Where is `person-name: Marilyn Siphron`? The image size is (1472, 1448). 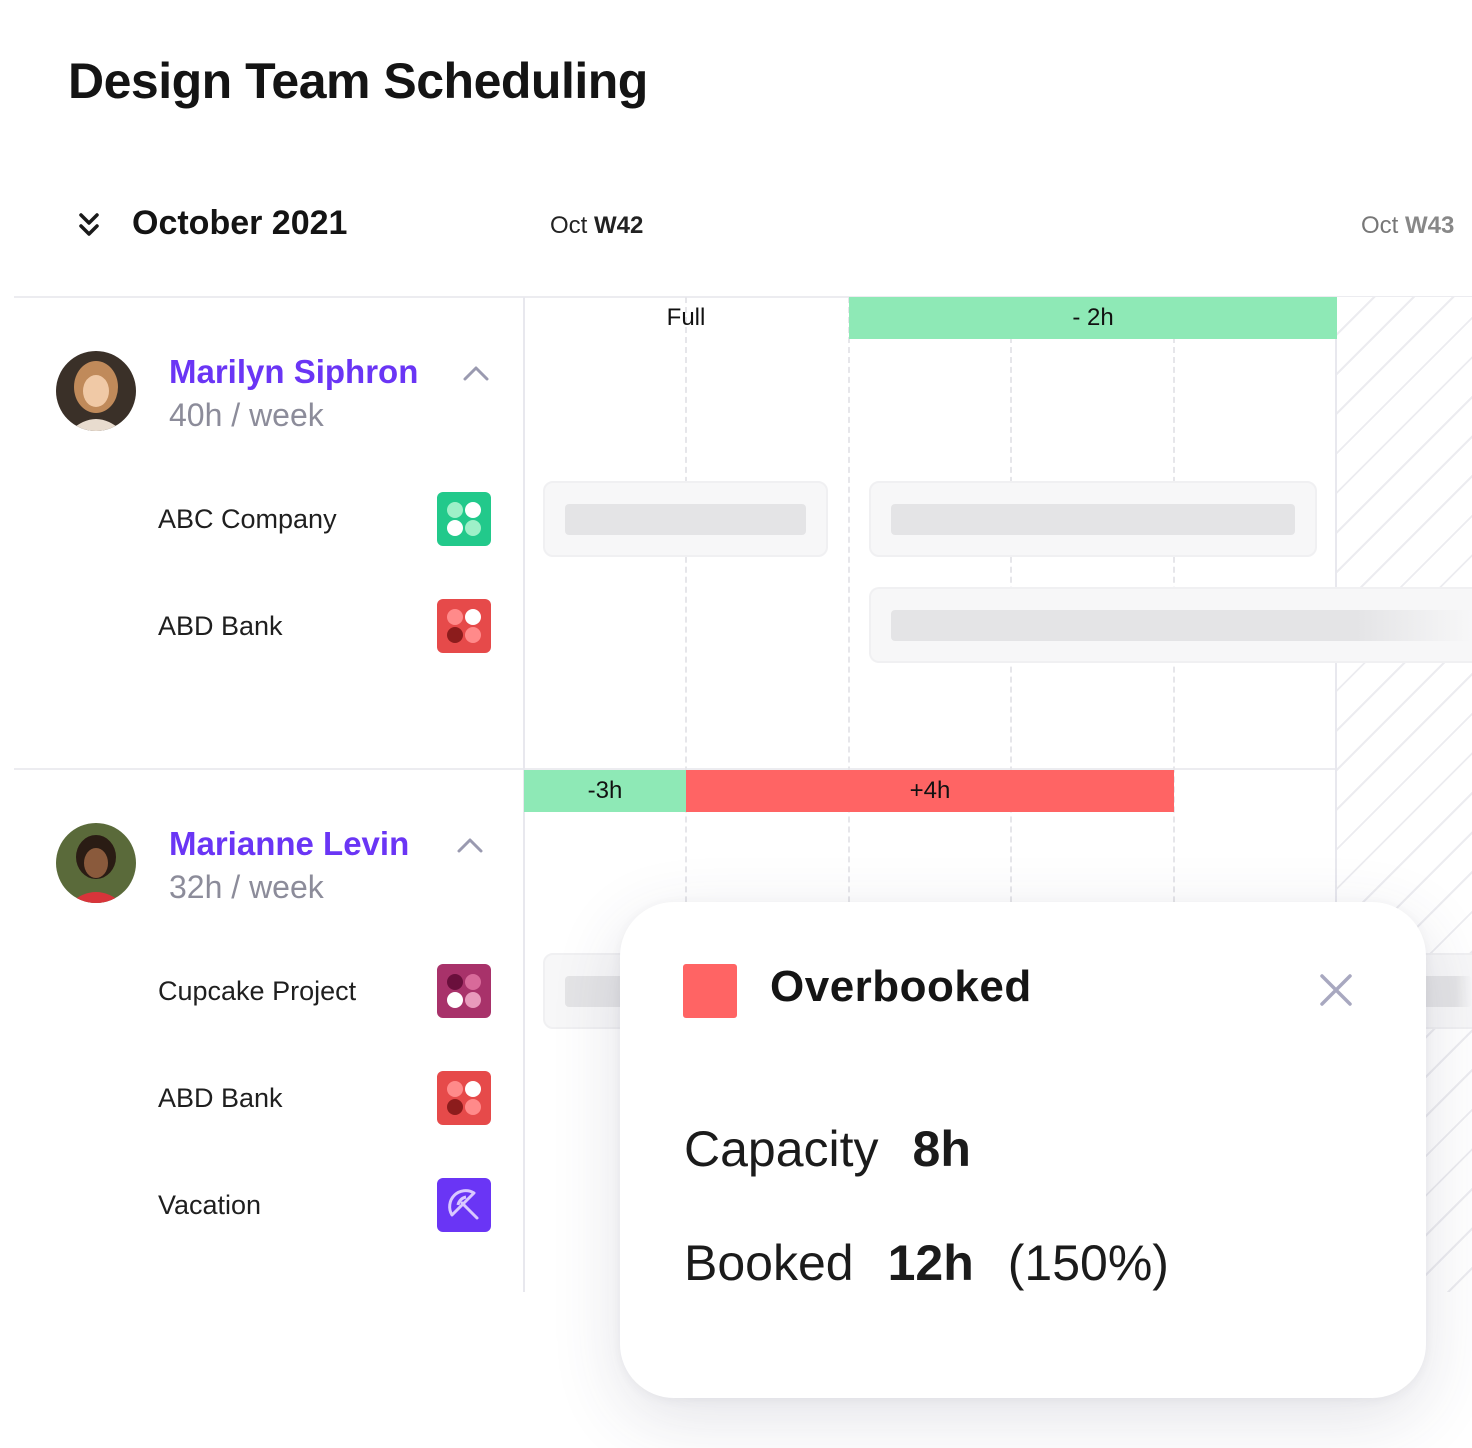
person-name: Marilyn Siphron is located at coordinates (293, 372).